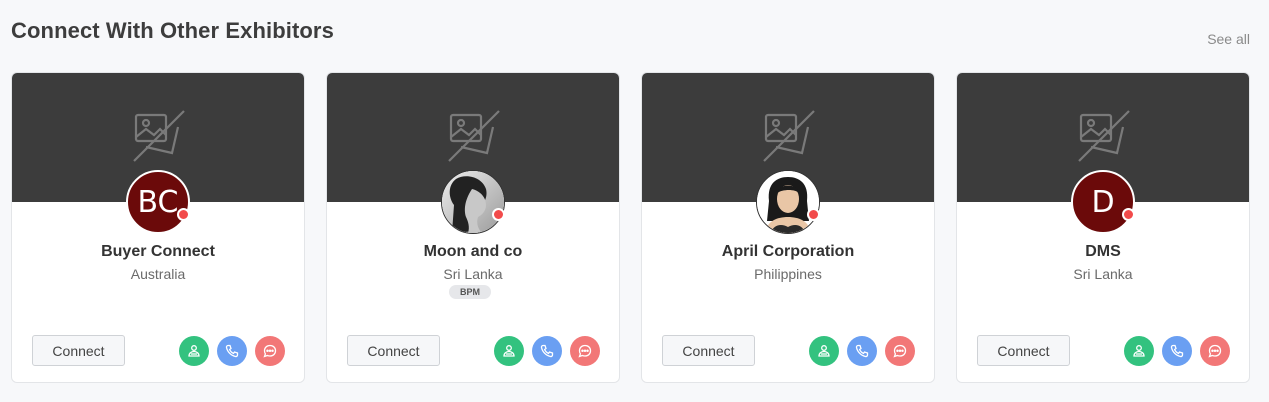  What do you see at coordinates (788, 251) in the screenshot?
I see `exhibitor-name: April Corporation` at bounding box center [788, 251].